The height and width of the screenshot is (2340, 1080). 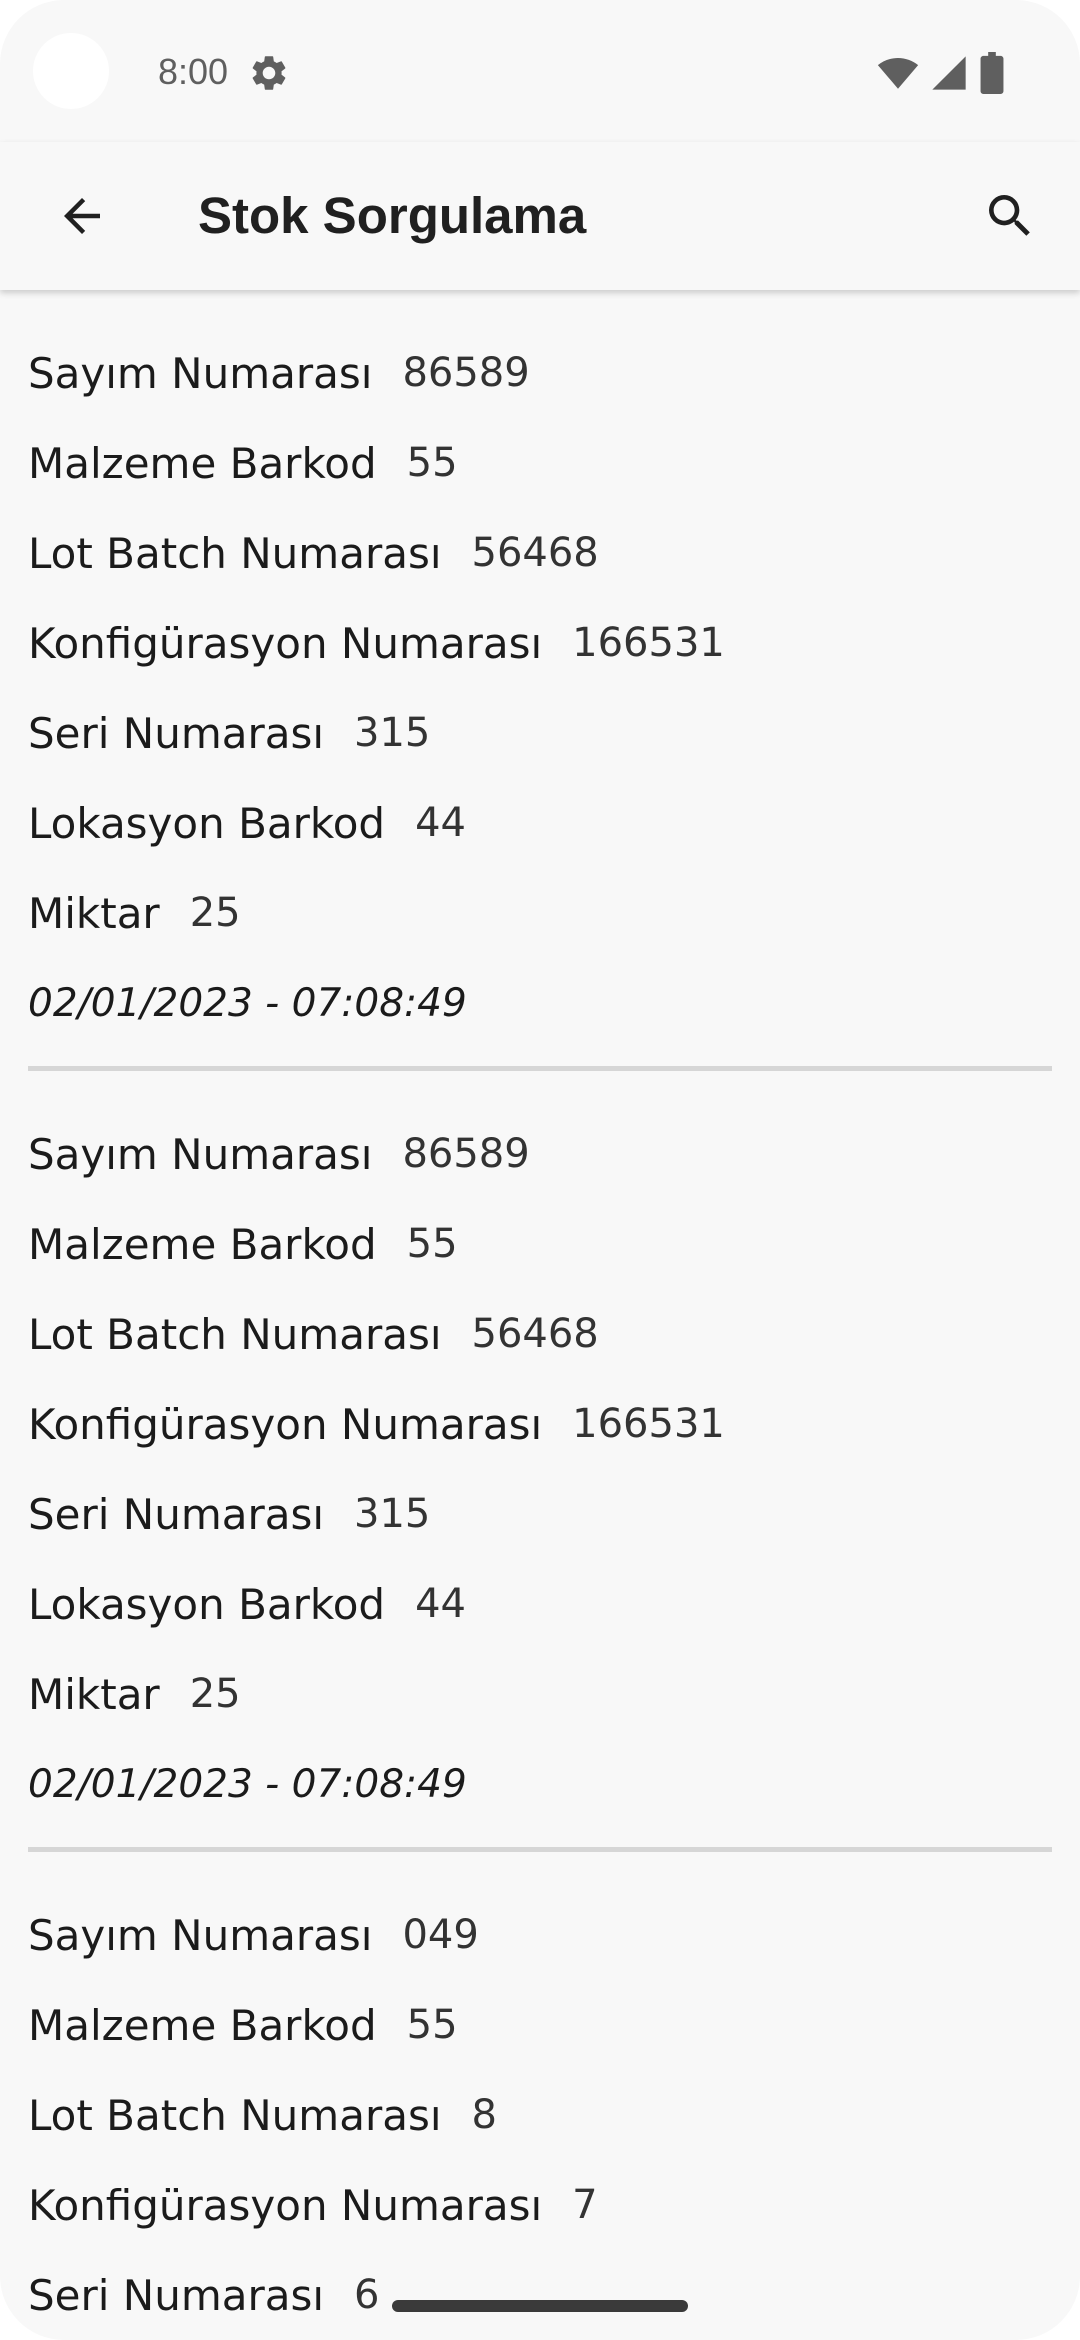 I want to click on field-row-sayim-numarasi: Sayım Numarası 049, so click(x=540, y=1935).